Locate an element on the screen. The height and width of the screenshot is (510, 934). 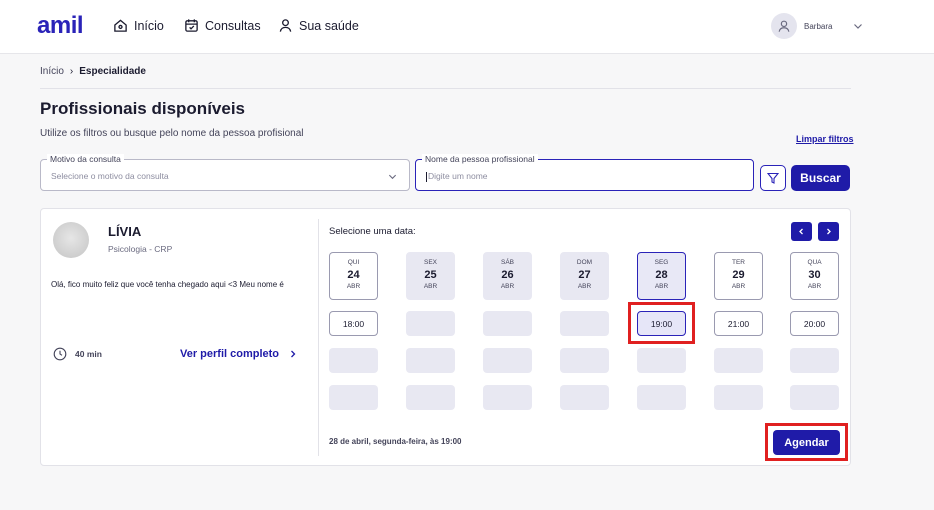
view-profile-link: Ver perfil completo is located at coordinates (238, 354).